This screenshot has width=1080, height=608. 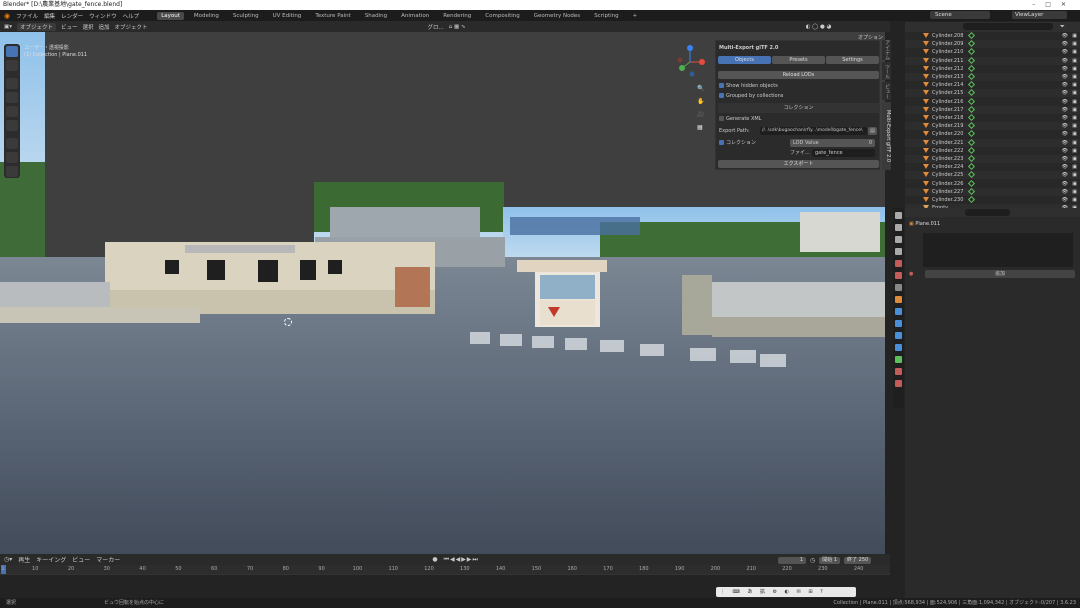 What do you see at coordinates (557, 16) in the screenshot?
I see `tab-geometry-nodes: Geometry Nodes` at bounding box center [557, 16].